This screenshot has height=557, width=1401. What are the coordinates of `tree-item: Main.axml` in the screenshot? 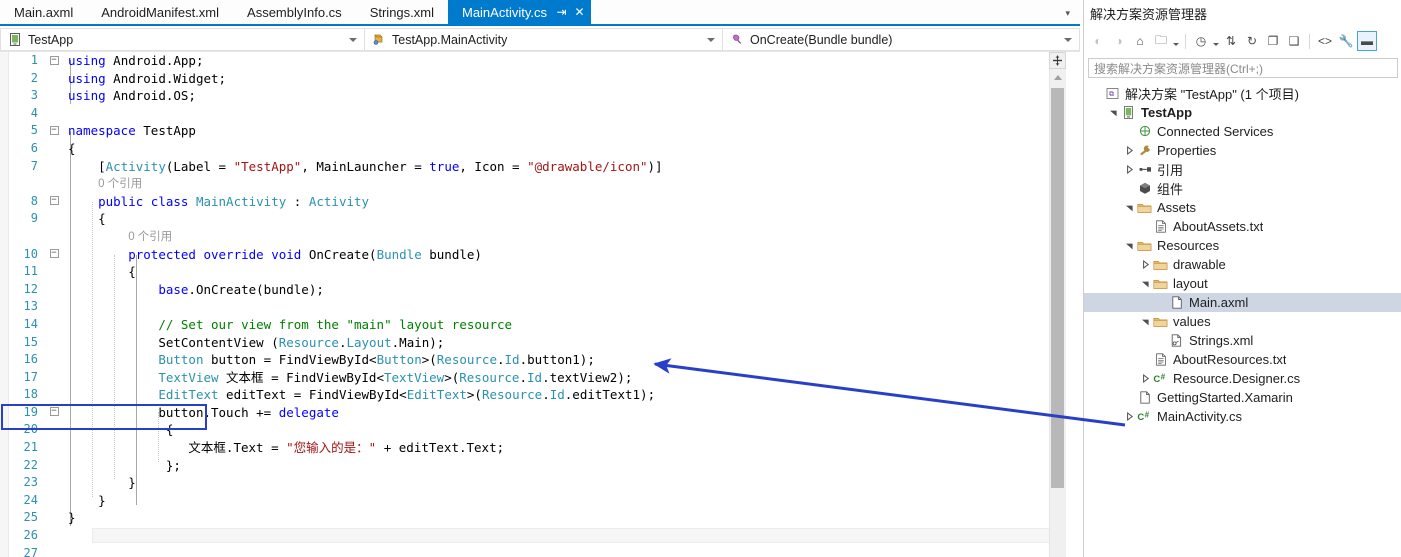 It's located at (1242, 302).